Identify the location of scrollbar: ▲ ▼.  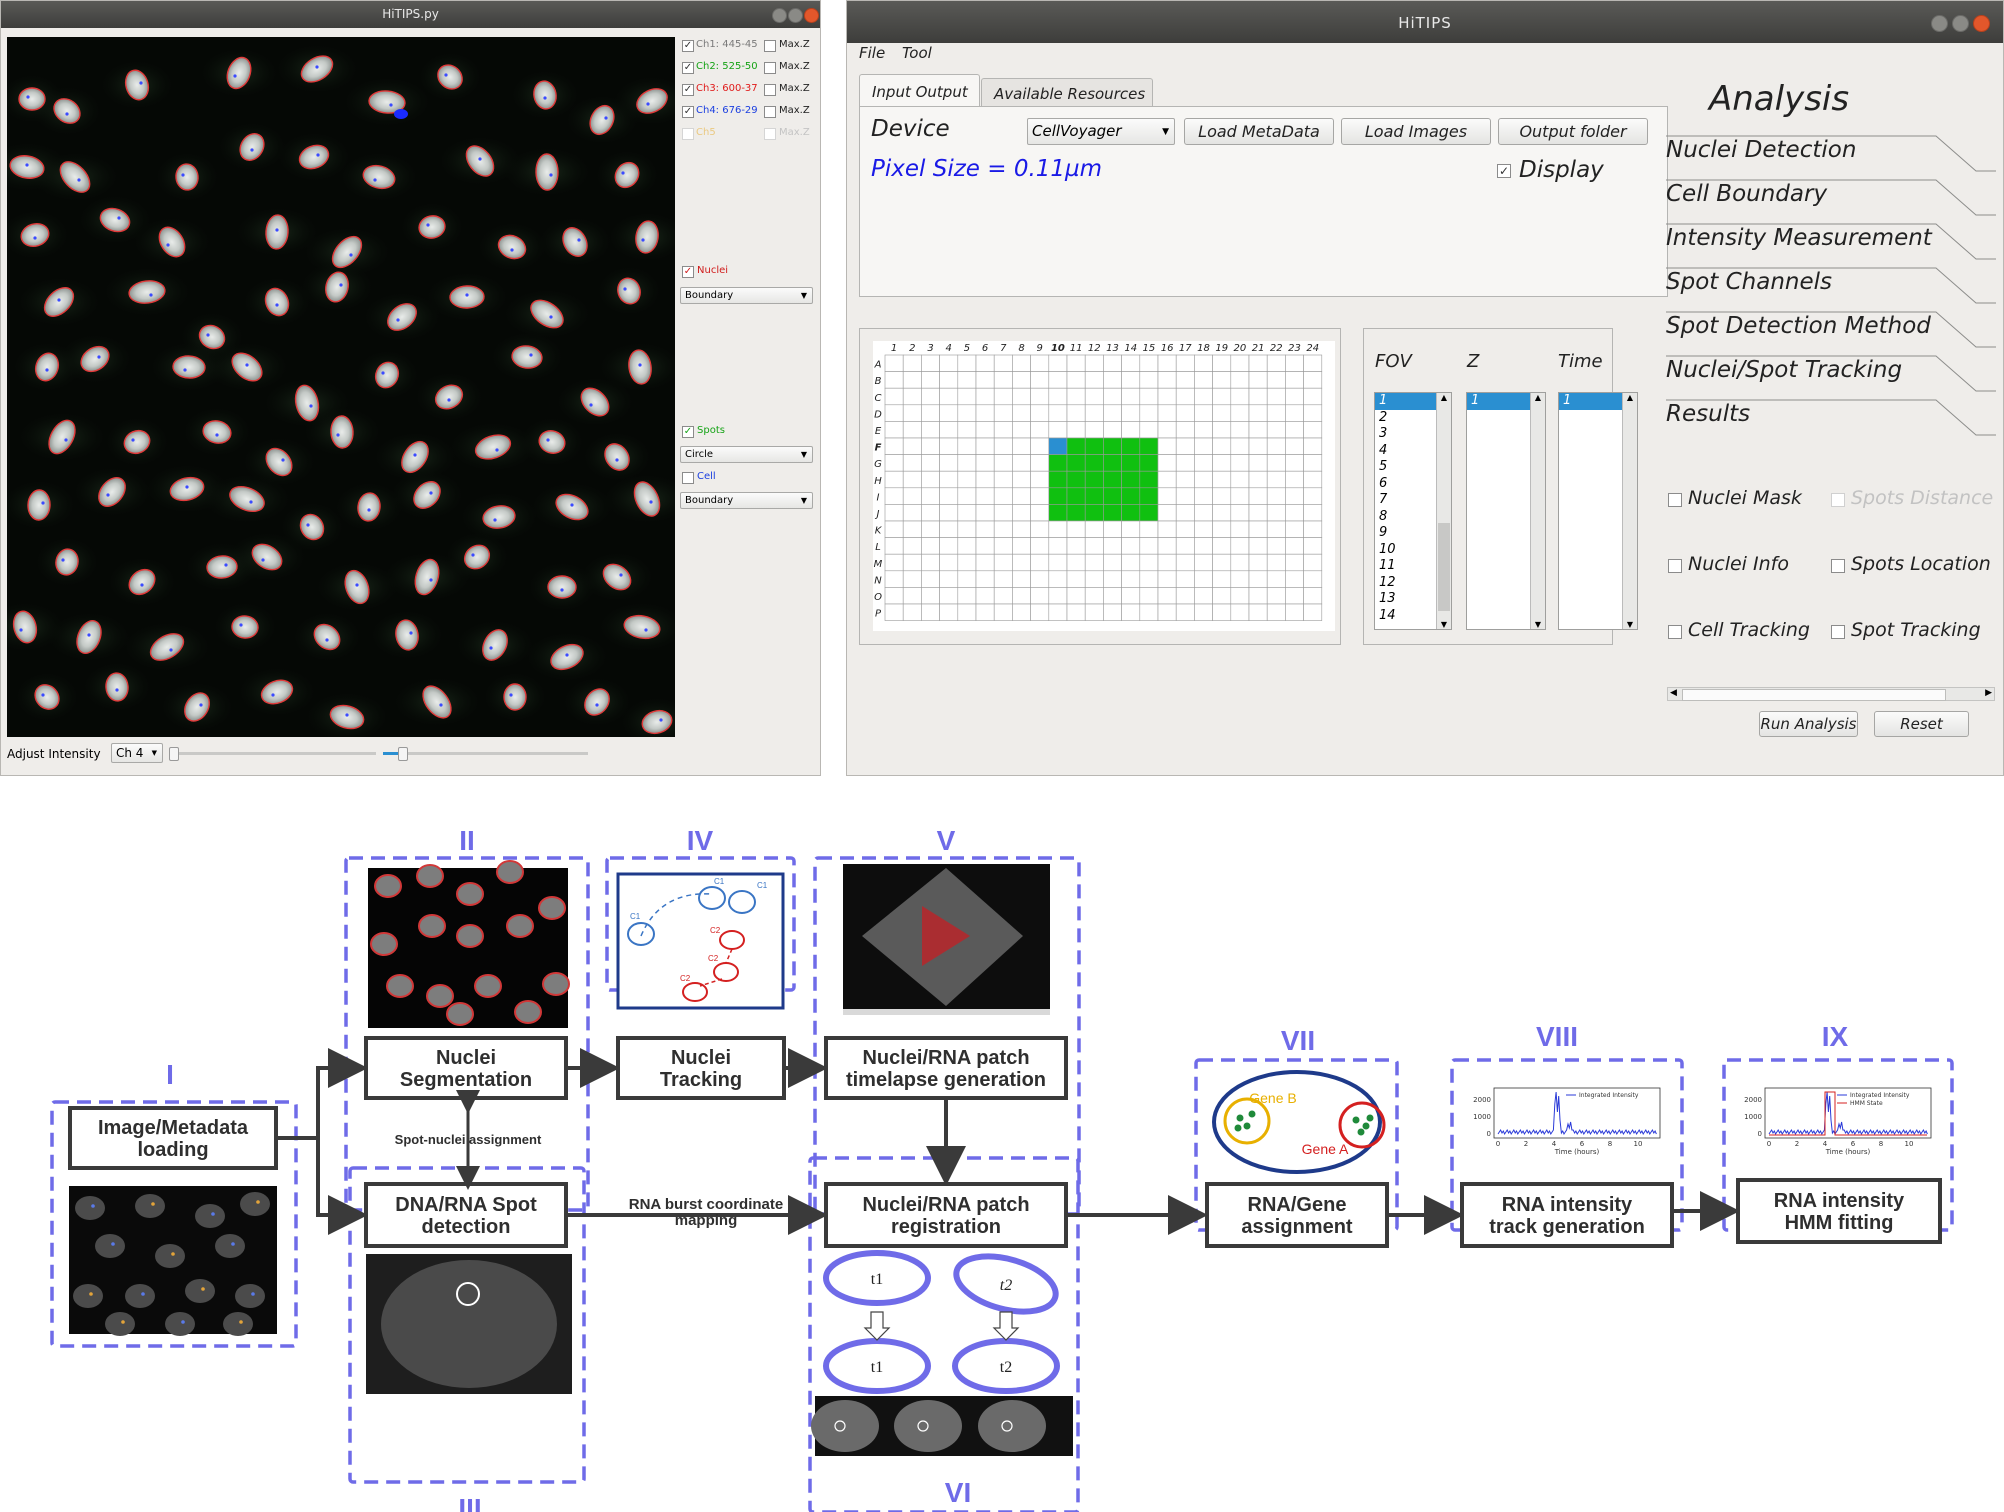
(1443, 511).